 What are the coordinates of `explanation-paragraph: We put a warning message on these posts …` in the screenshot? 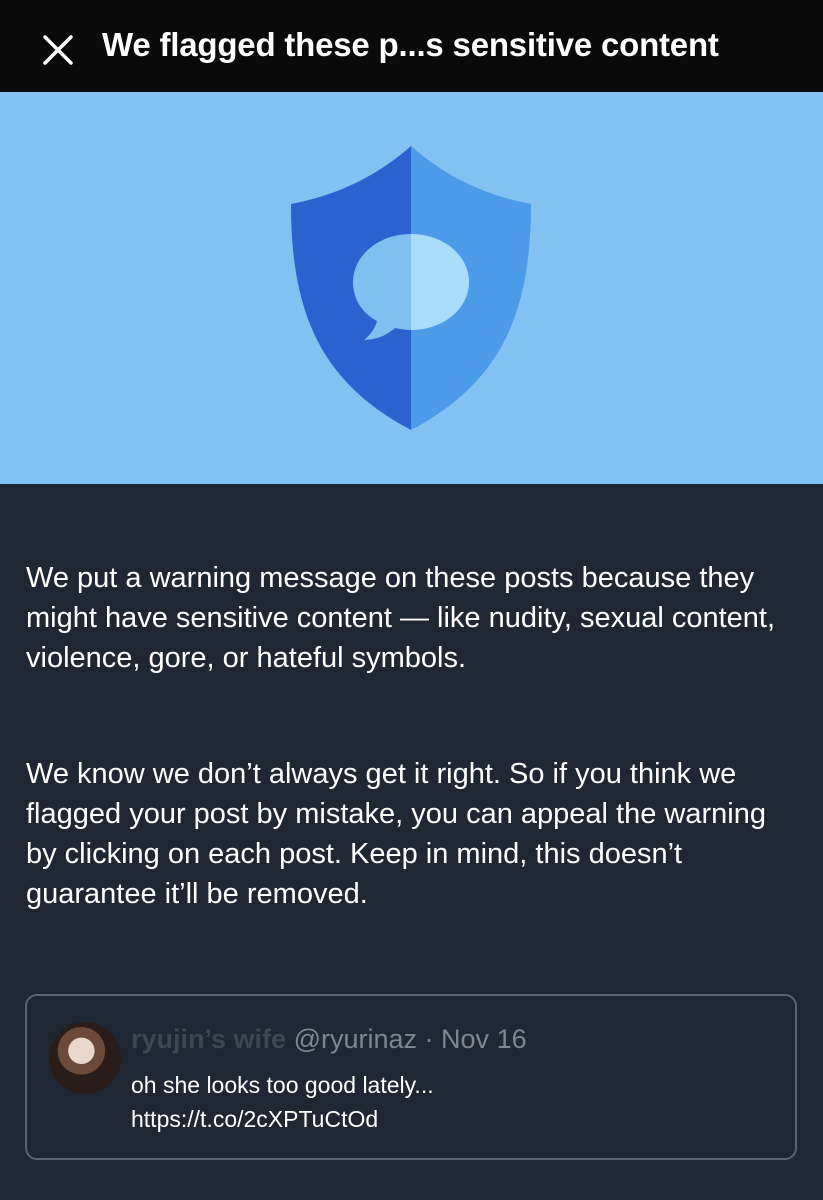 It's located at (401, 618).